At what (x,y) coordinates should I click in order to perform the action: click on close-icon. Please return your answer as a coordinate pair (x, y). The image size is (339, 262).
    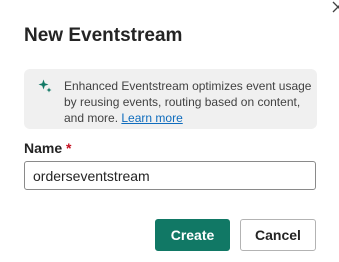
    Looking at the image, I should click on (335, 7).